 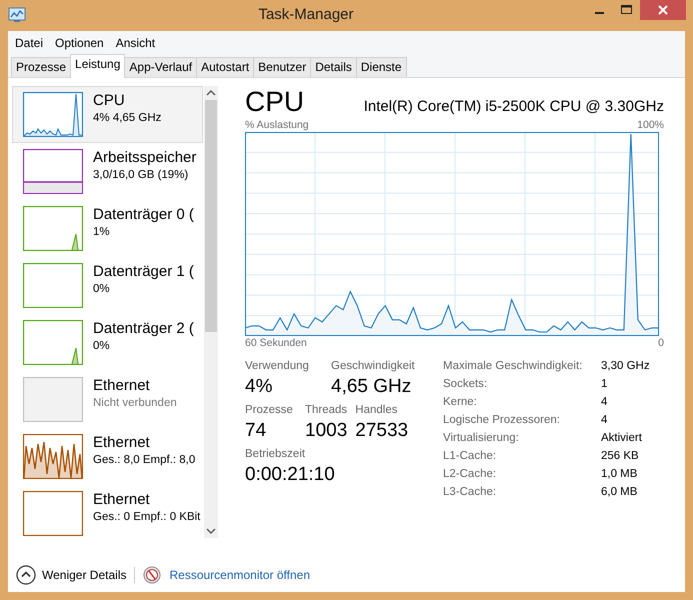 What do you see at coordinates (514, 106) in the screenshot?
I see `processor-name: Intel(R) Core(TM) i5-2500K CPU @ 3.30GHz` at bounding box center [514, 106].